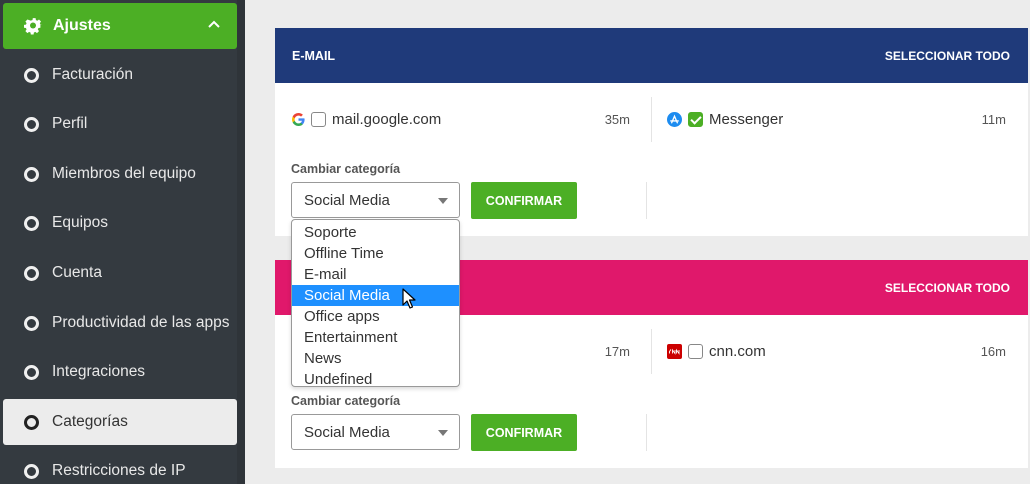 The width and height of the screenshot is (1030, 484). I want to click on sidebar-item-facturacion: Facturación, so click(120, 75).